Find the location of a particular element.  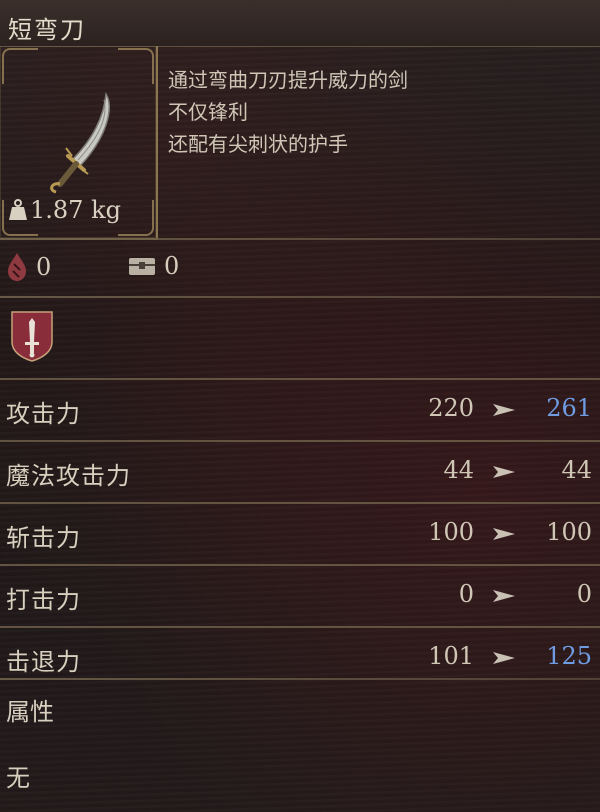

chest-count: 0 is located at coordinates (172, 266).